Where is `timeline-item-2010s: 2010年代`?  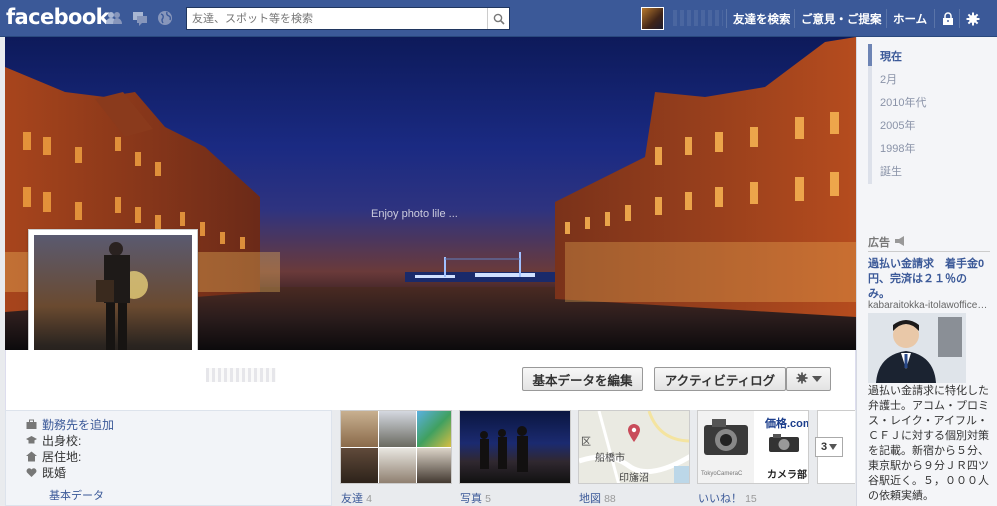 timeline-item-2010s: 2010年代 is located at coordinates (903, 102).